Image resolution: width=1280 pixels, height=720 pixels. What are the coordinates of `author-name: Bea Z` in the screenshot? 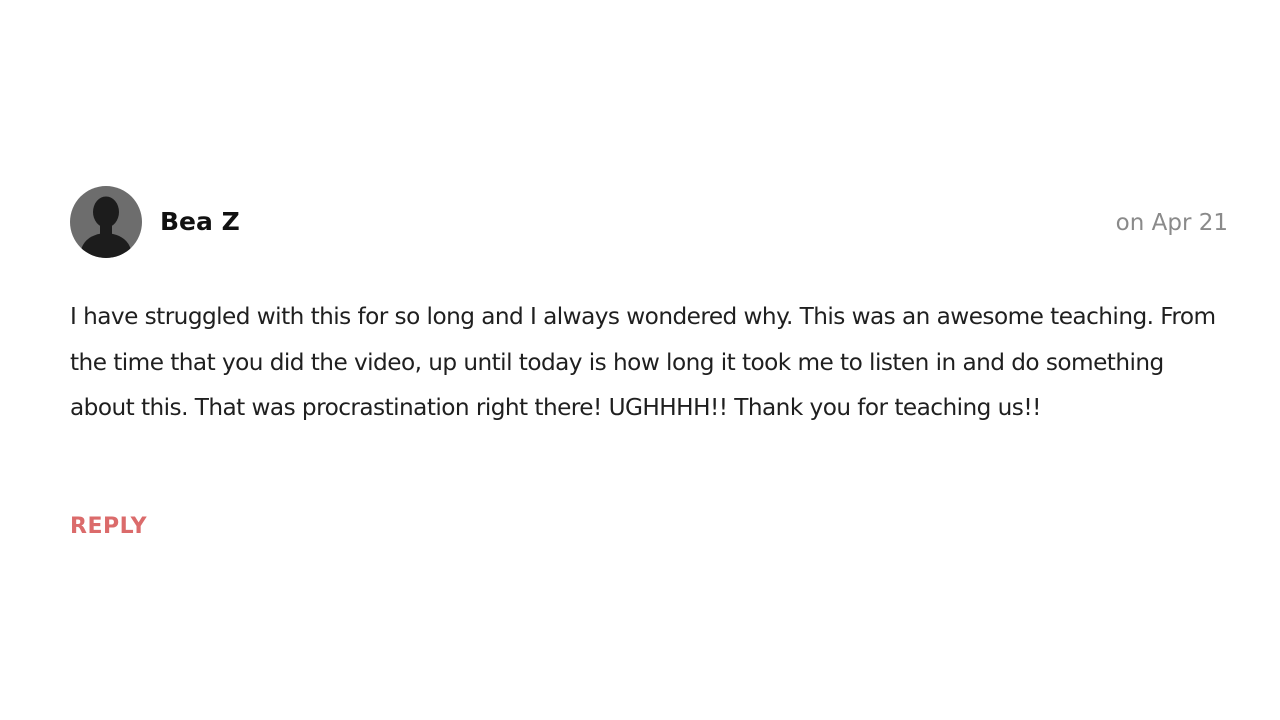 It's located at (200, 222).